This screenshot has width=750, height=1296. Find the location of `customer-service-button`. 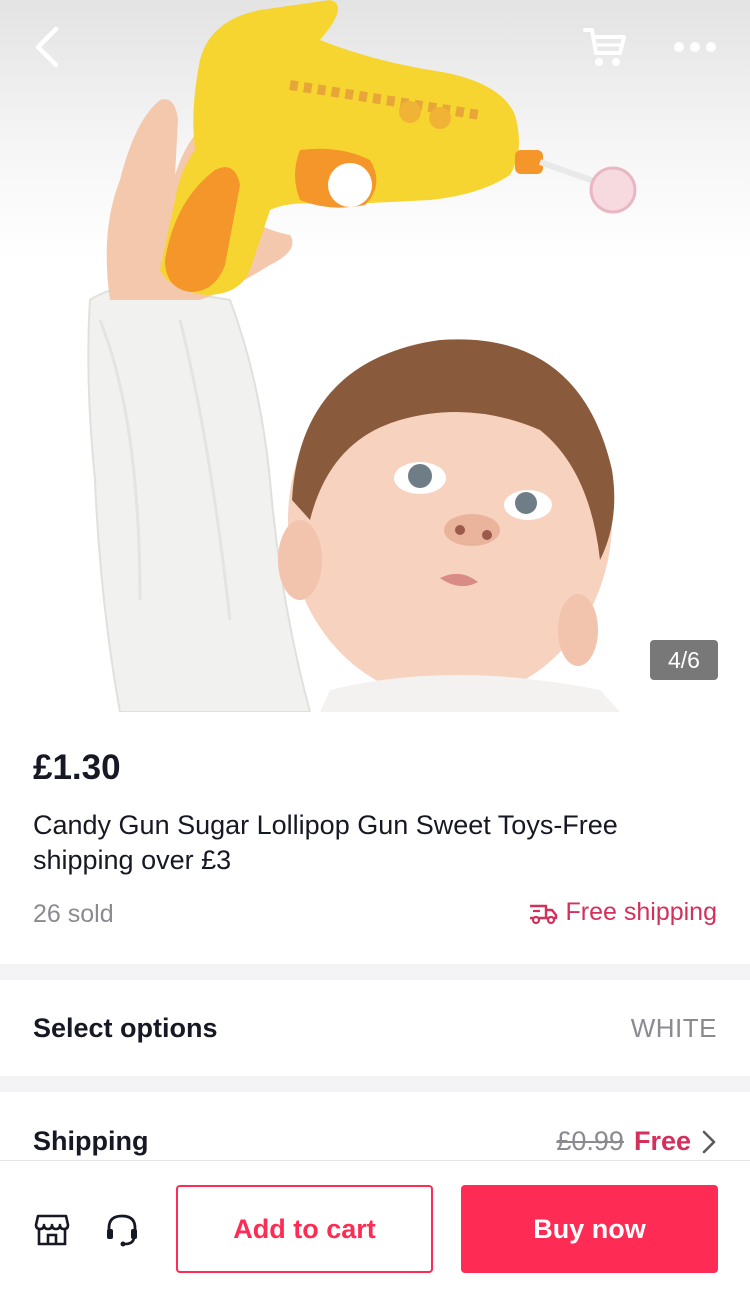

customer-service-button is located at coordinates (122, 1229).